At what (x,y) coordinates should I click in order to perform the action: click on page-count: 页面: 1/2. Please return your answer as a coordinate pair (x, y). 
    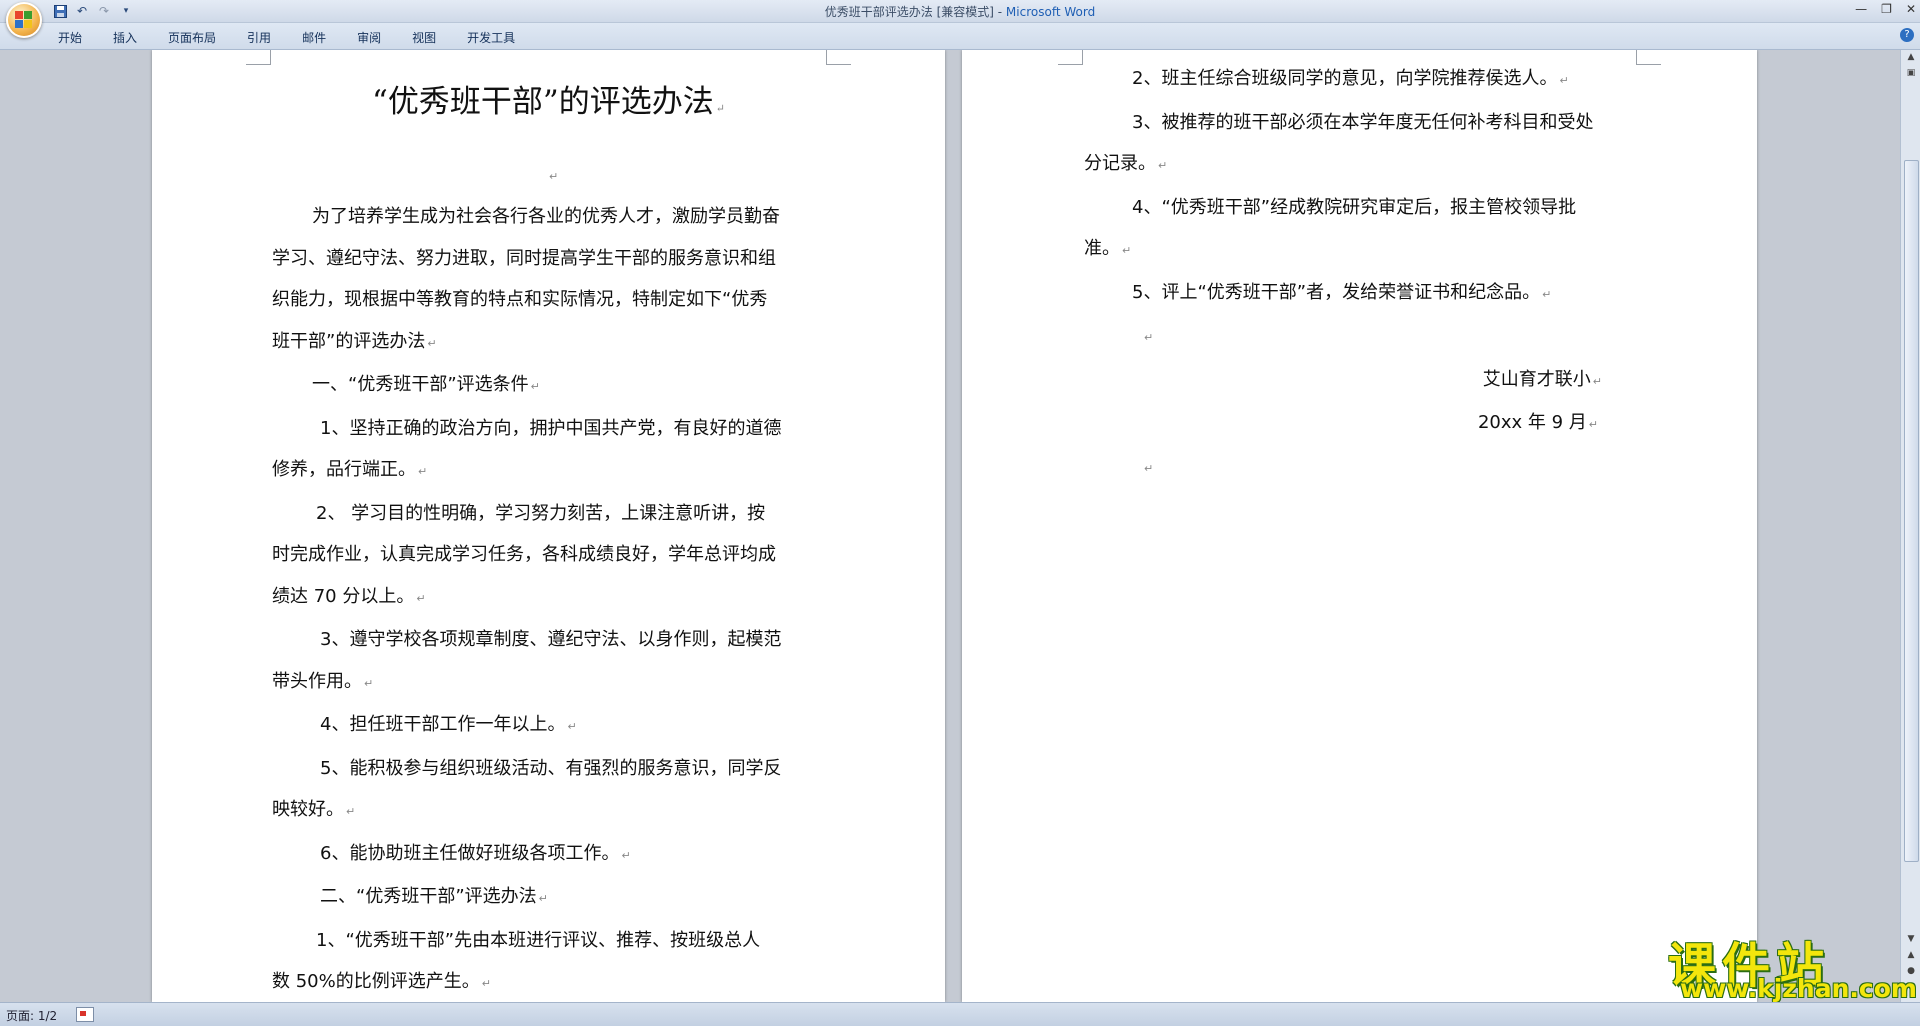
    Looking at the image, I should click on (31, 1015).